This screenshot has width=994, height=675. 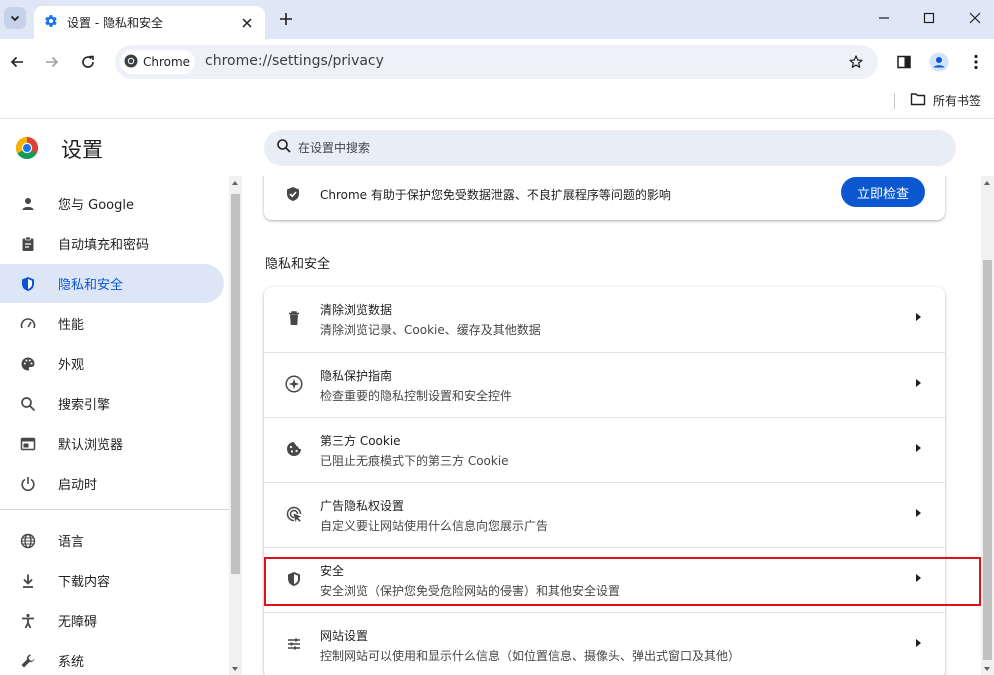 I want to click on sidebar-item-downloads: 下载内容, so click(x=112, y=580).